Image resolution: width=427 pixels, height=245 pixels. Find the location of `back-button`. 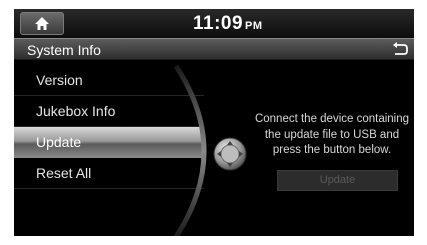

back-button is located at coordinates (399, 49).